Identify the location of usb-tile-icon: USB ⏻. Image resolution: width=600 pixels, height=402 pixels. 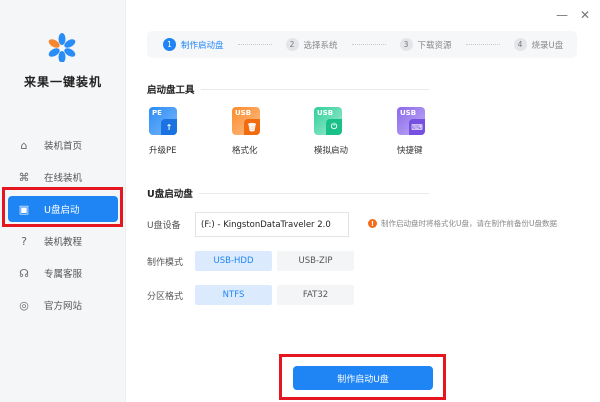
(328, 121).